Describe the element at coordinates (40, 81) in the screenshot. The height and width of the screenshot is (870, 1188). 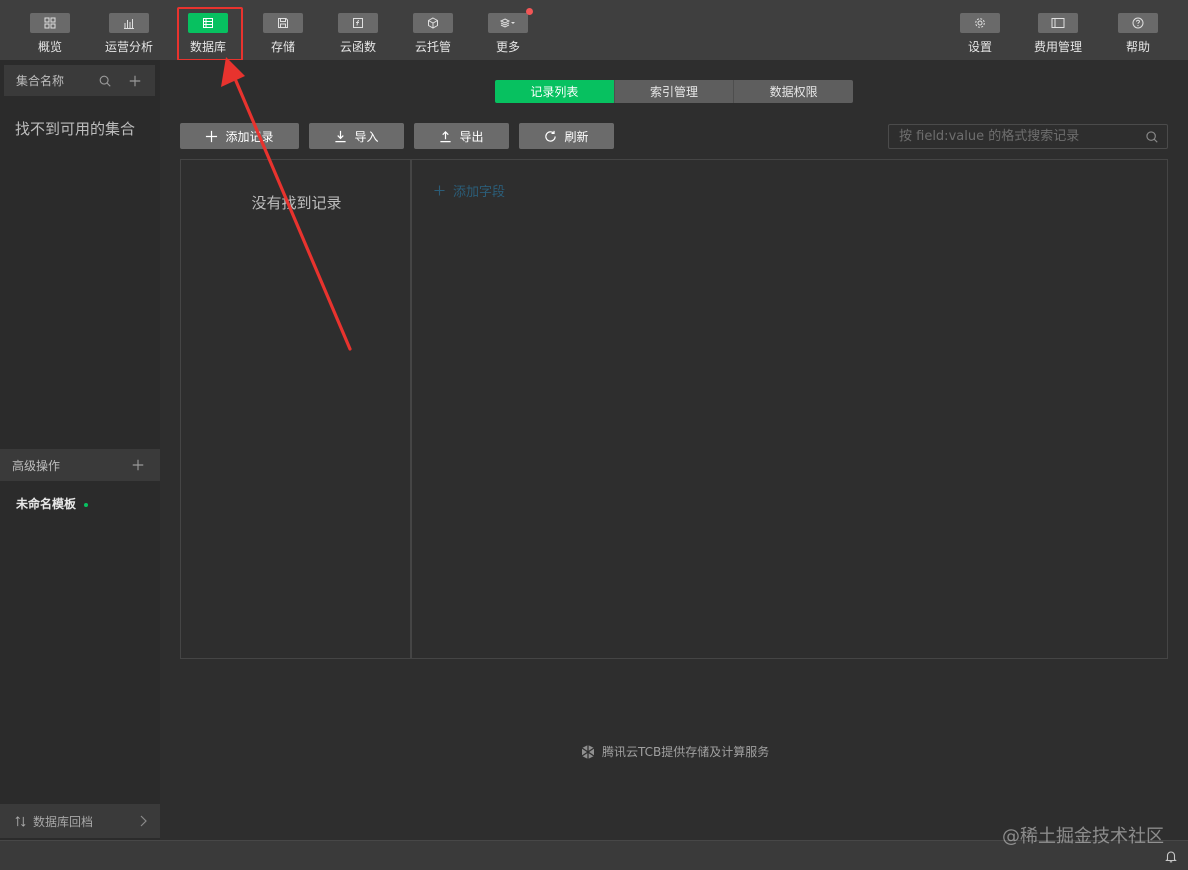
I see `collection-header-title: 集合名称` at that location.